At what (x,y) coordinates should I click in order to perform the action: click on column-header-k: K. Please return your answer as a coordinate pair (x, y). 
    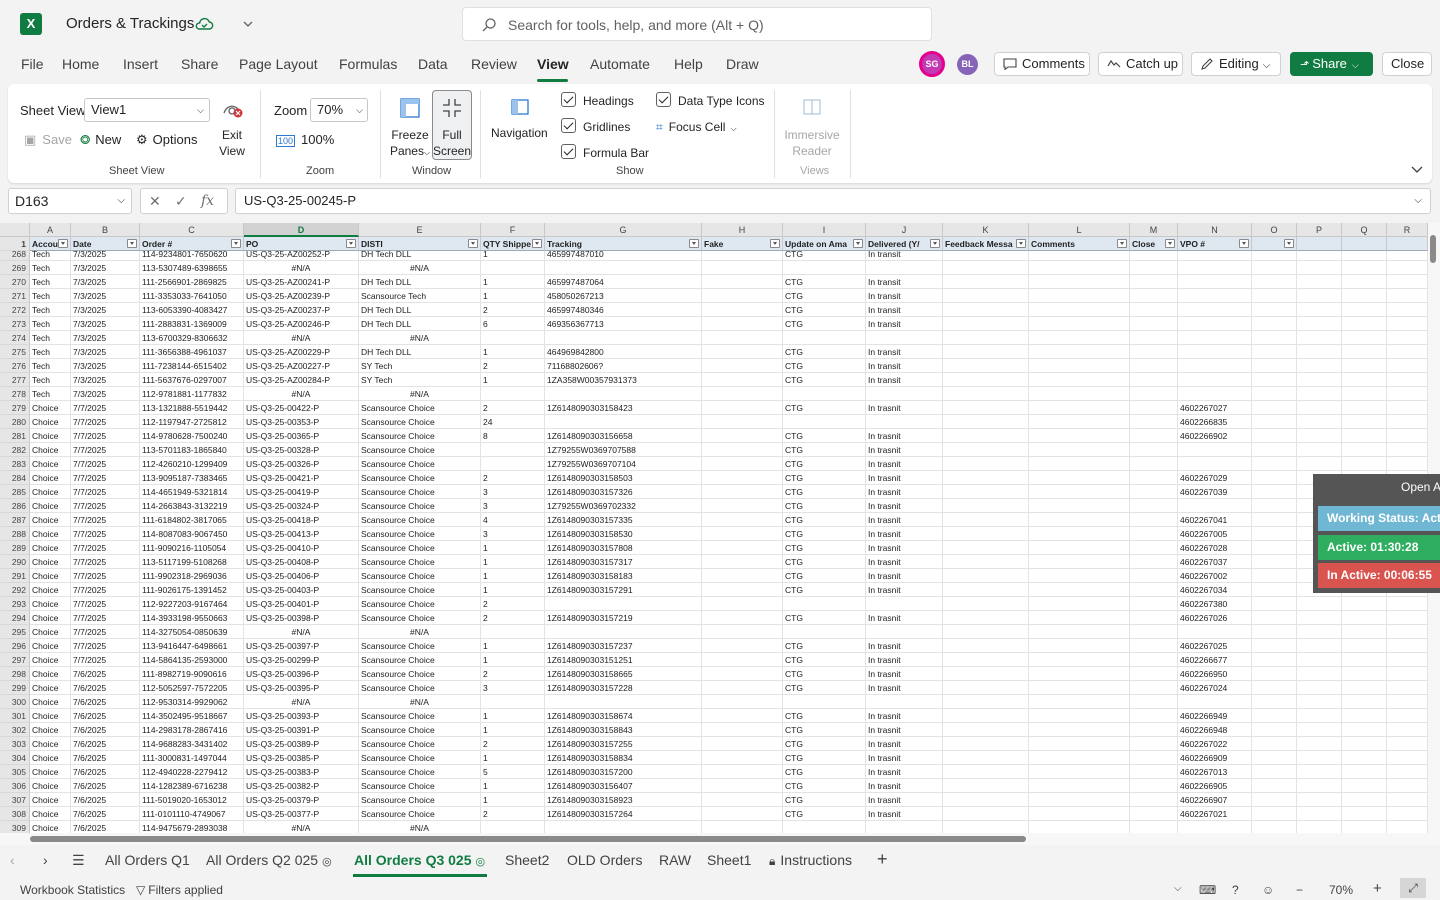
    Looking at the image, I should click on (986, 230).